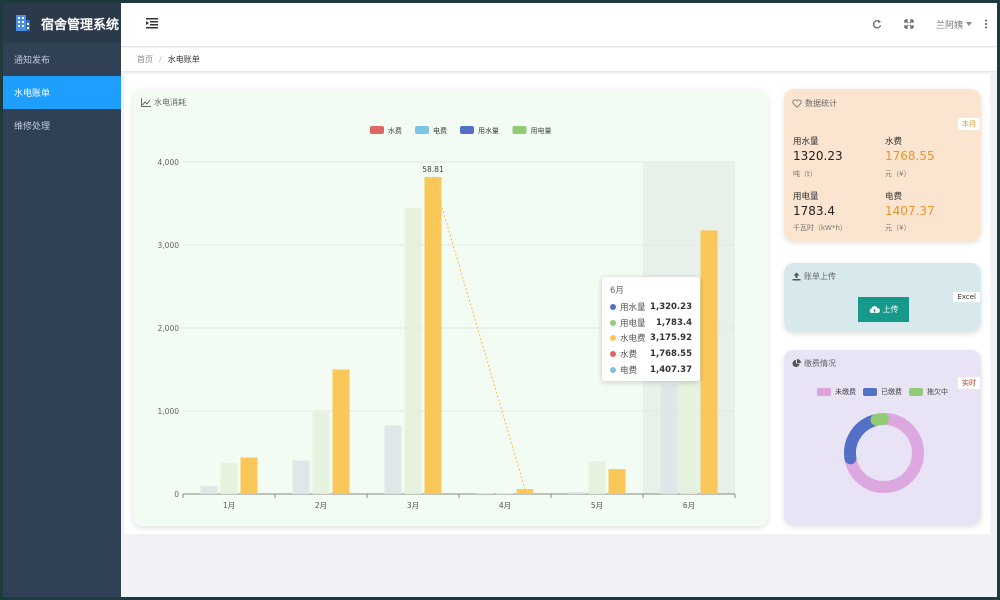  Describe the element at coordinates (505, 505) in the screenshot. I see `x-tick-label: 4月` at that location.